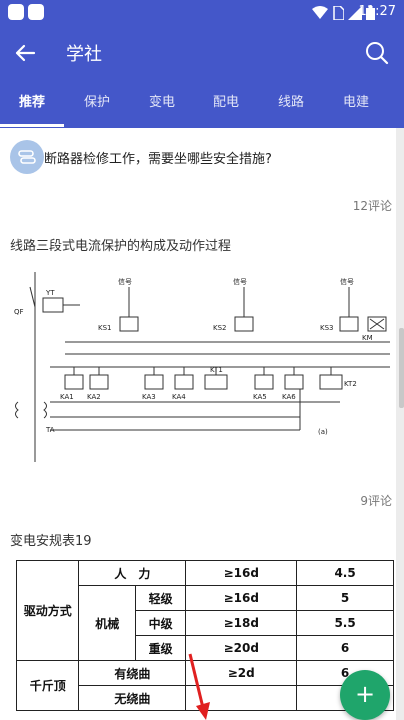 The height and width of the screenshot is (720, 404). What do you see at coordinates (47, 610) in the screenshot?
I see `table-cell: 驱动方式` at bounding box center [47, 610].